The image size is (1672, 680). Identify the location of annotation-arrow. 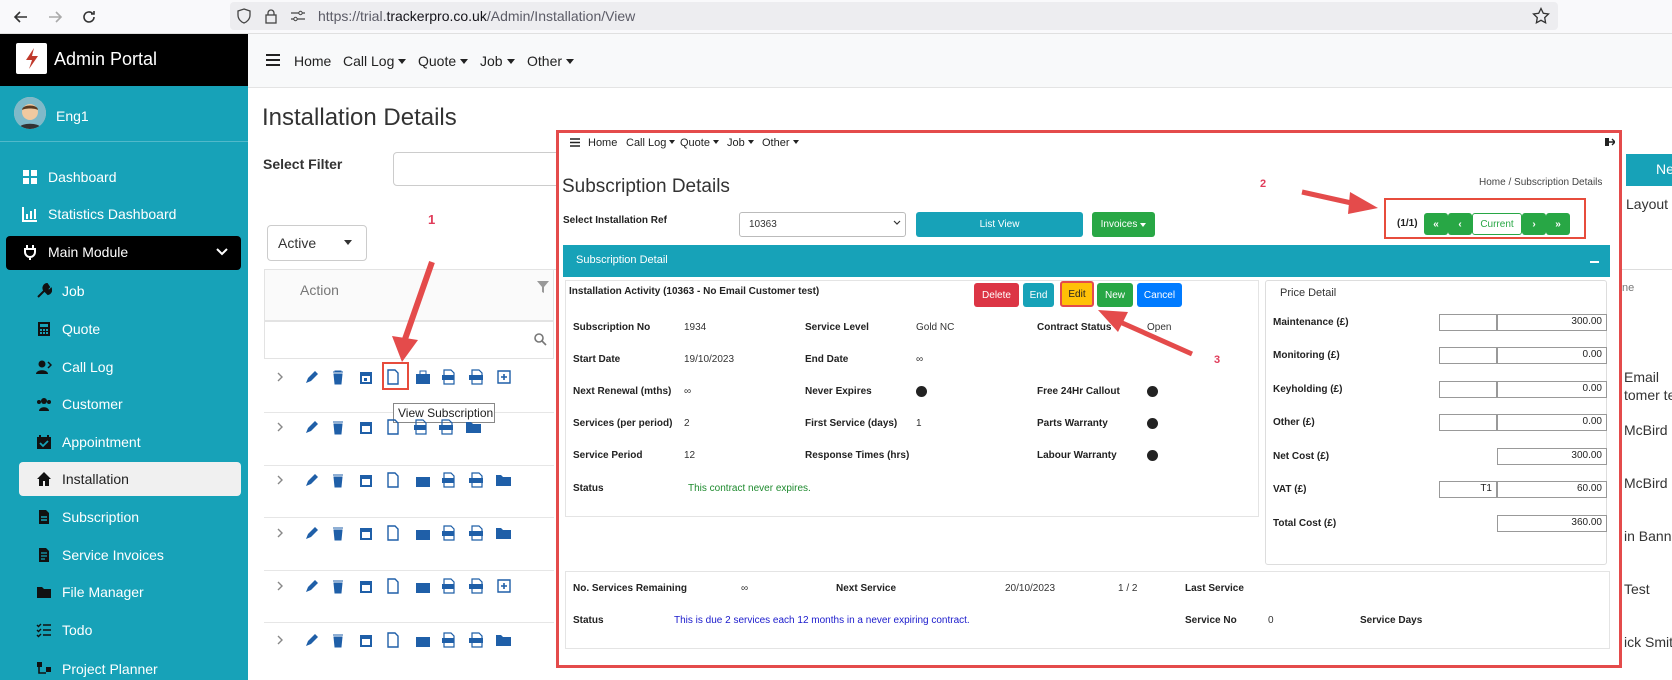
(1146, 333).